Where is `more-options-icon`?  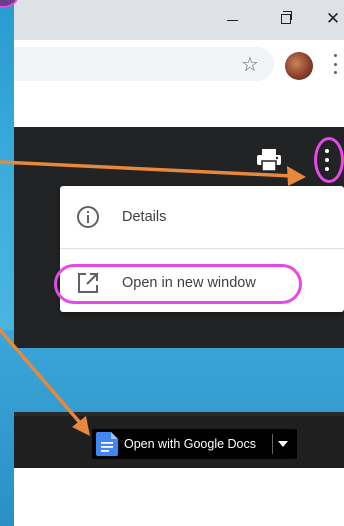 more-options-icon is located at coordinates (327, 160).